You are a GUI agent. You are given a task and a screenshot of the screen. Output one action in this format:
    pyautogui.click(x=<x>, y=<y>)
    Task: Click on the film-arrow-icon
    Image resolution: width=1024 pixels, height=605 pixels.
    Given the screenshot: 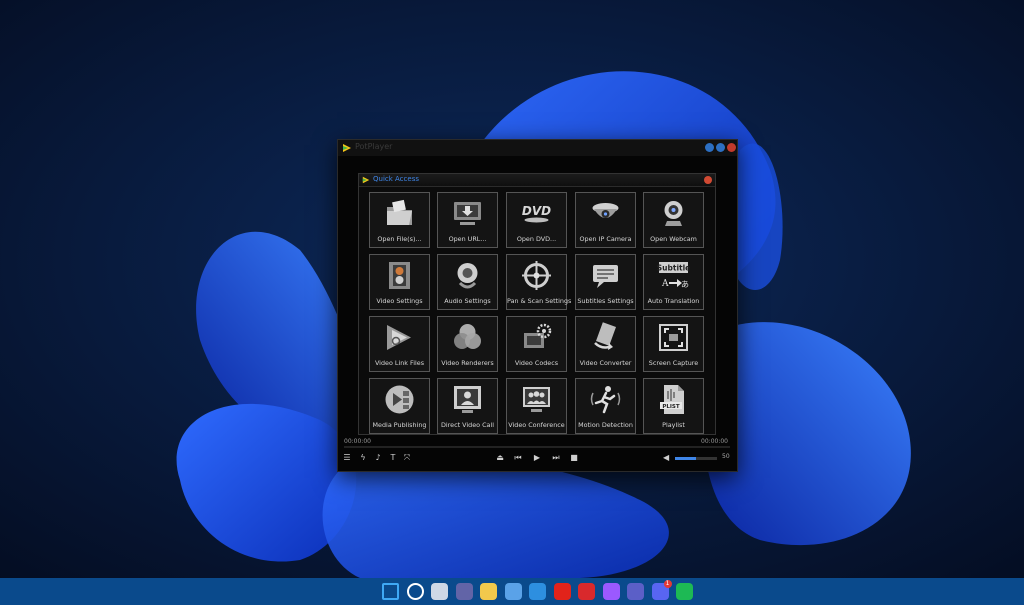 What is the action you would take?
    pyautogui.click(x=605, y=336)
    